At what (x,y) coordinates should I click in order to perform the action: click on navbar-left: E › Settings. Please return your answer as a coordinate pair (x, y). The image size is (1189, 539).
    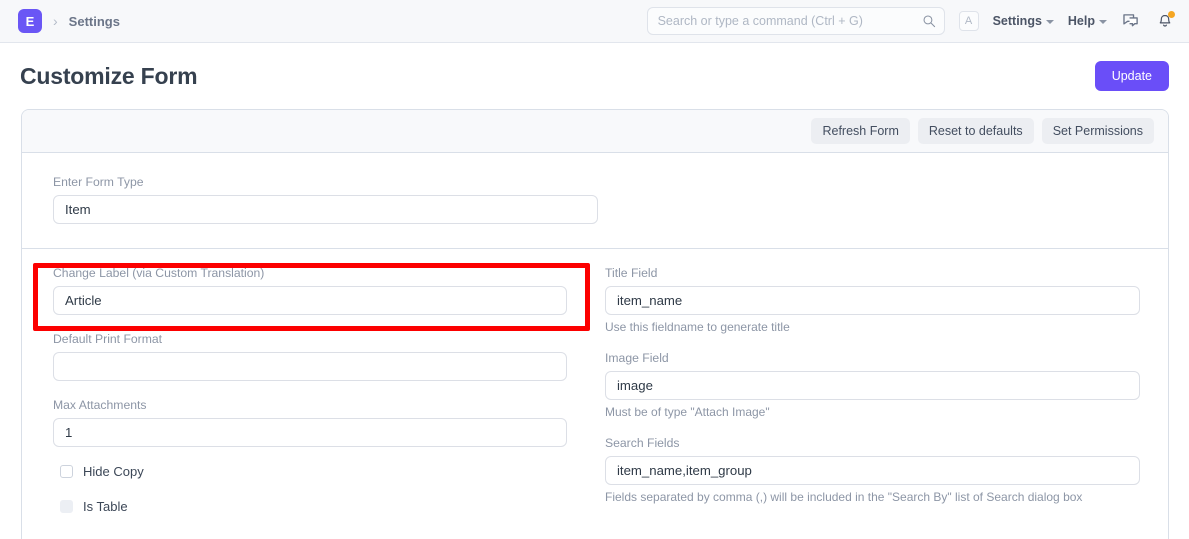
    Looking at the image, I should click on (69, 21).